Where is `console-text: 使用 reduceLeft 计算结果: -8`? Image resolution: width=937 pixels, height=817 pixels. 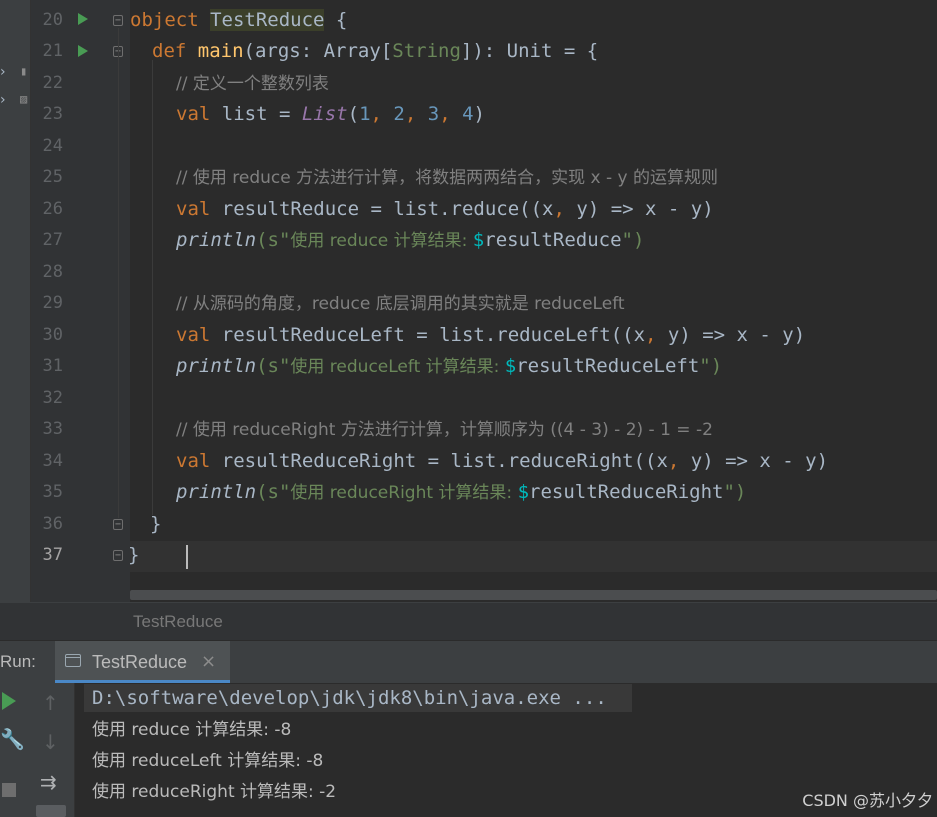 console-text: 使用 reduceLeft 计算结果: -8 is located at coordinates (208, 761).